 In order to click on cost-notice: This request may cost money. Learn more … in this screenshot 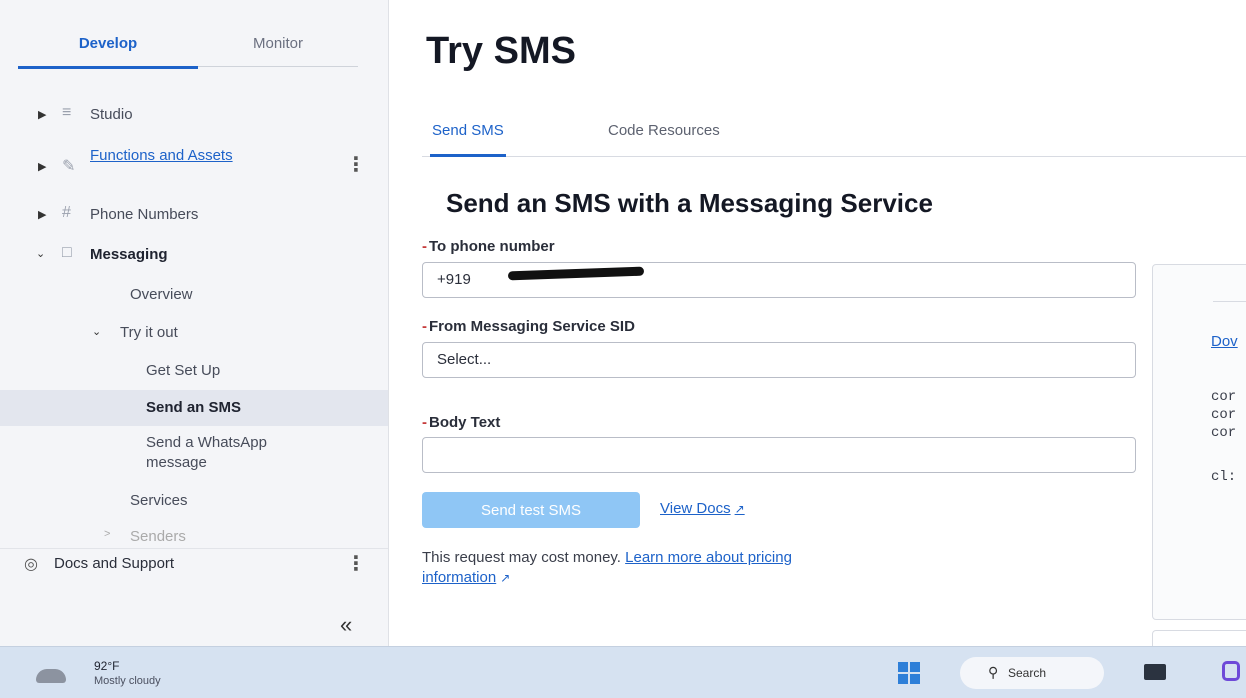, I will do `click(742, 568)`.